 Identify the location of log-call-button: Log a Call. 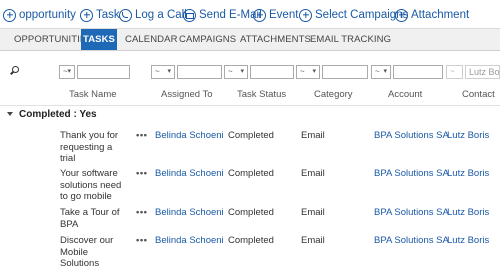
(153, 15).